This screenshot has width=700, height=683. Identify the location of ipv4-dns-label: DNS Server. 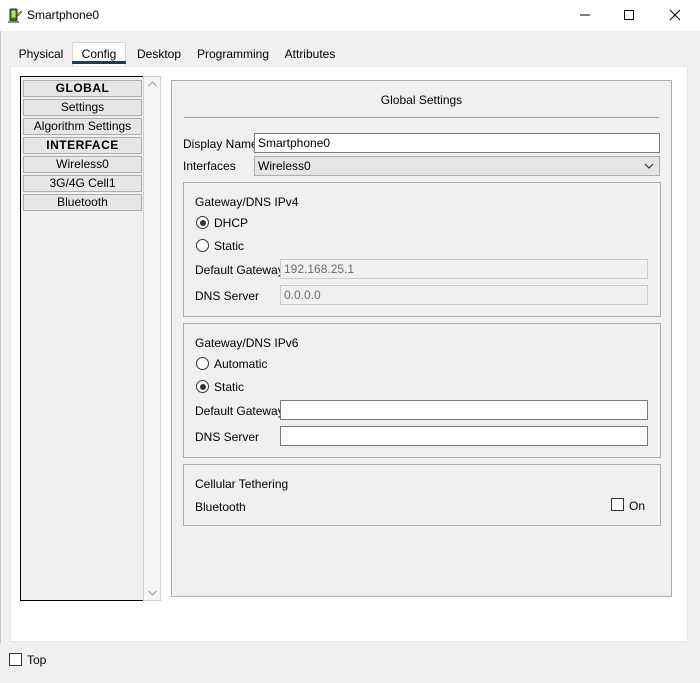
(227, 296).